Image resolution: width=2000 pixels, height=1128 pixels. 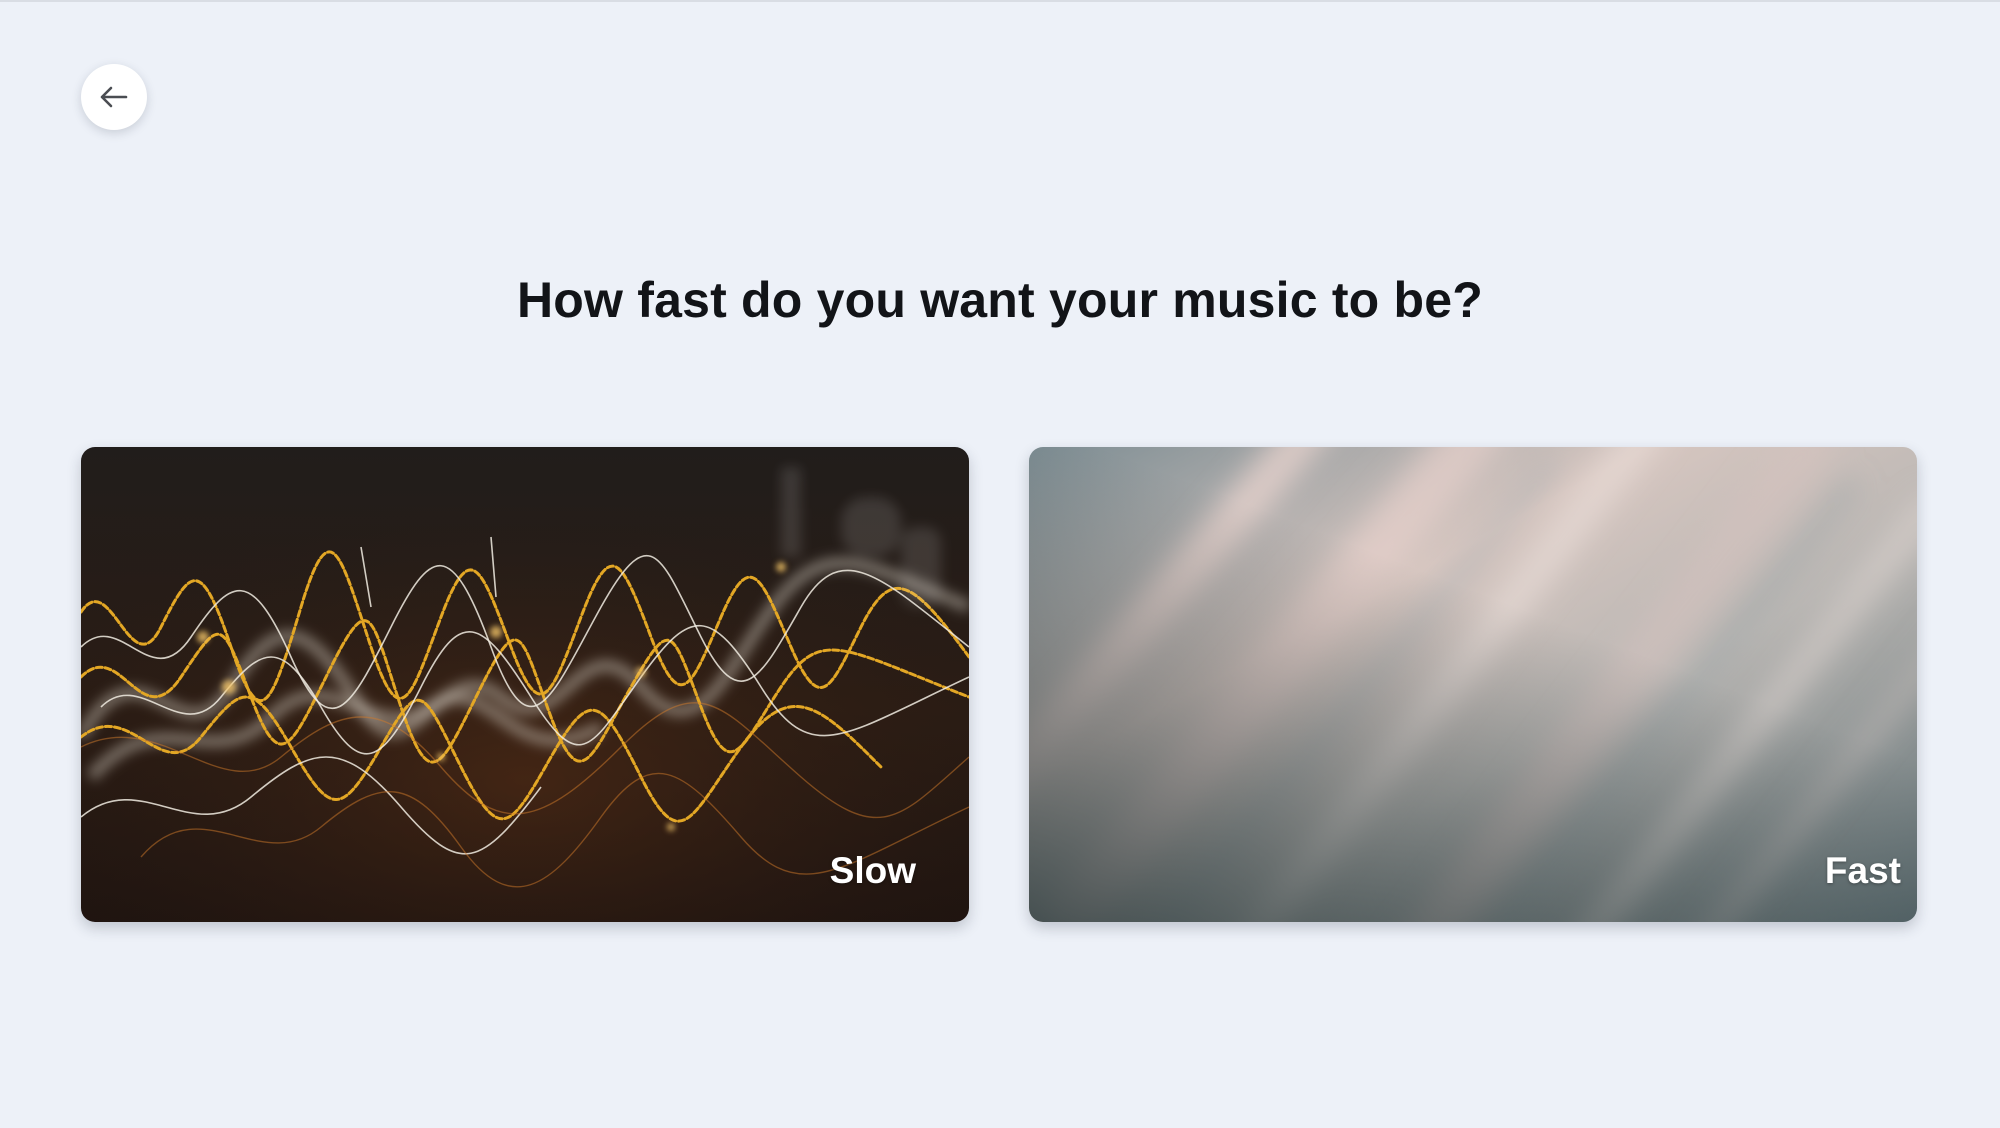 What do you see at coordinates (1000, 300) in the screenshot?
I see `question-title: How fast do you want your music to be?` at bounding box center [1000, 300].